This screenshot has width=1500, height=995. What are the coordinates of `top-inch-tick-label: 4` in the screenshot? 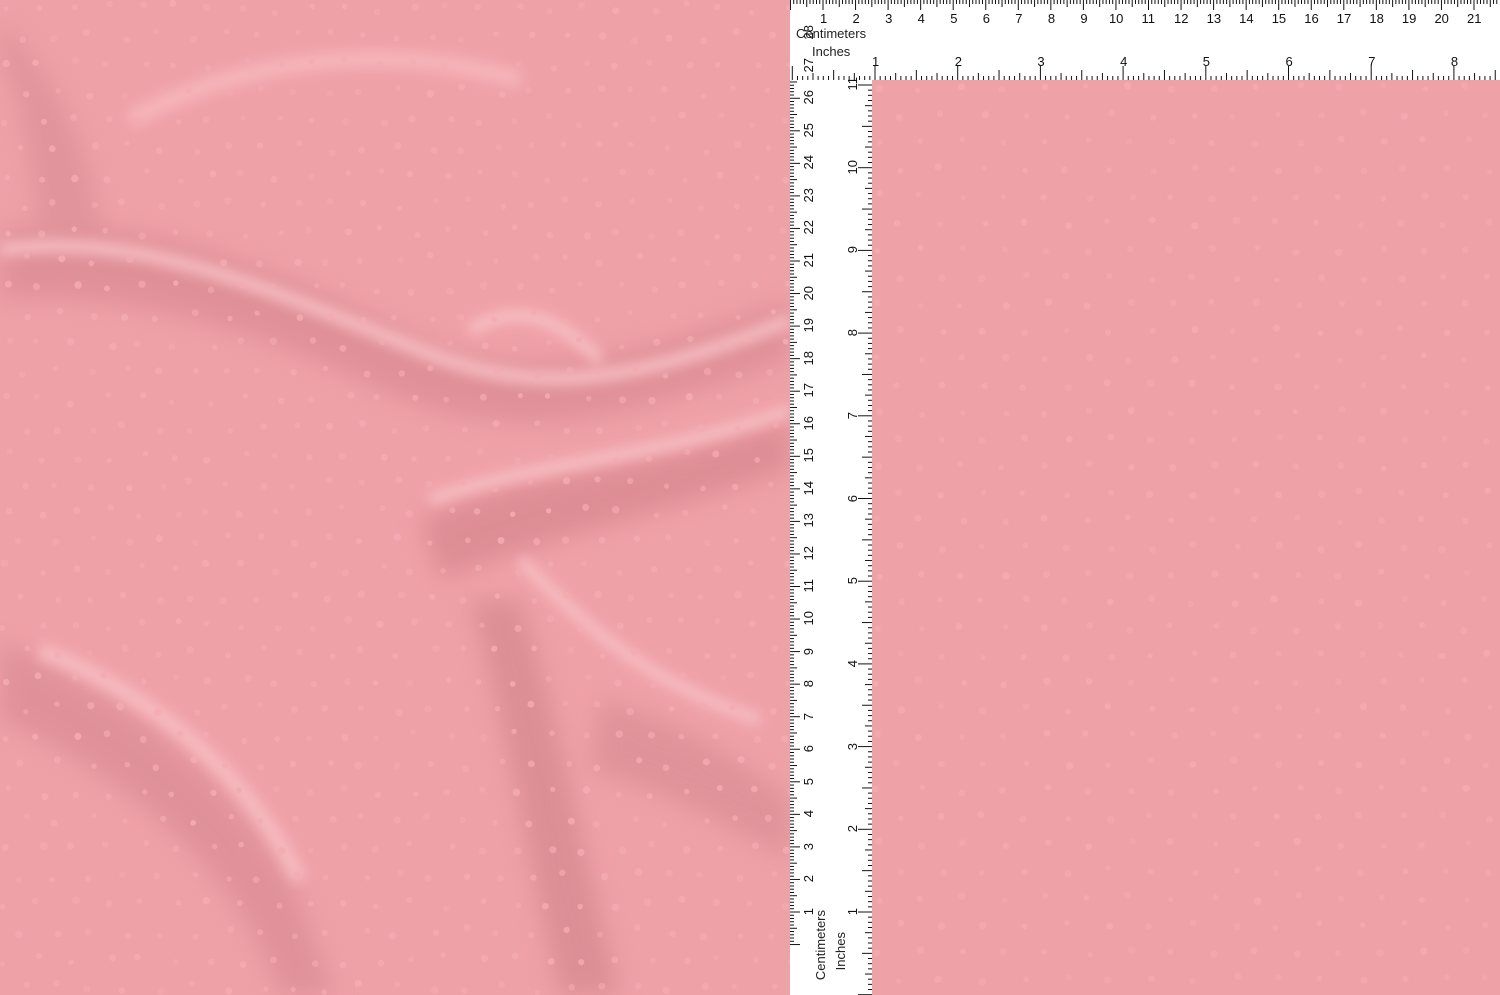 It's located at (1124, 61).